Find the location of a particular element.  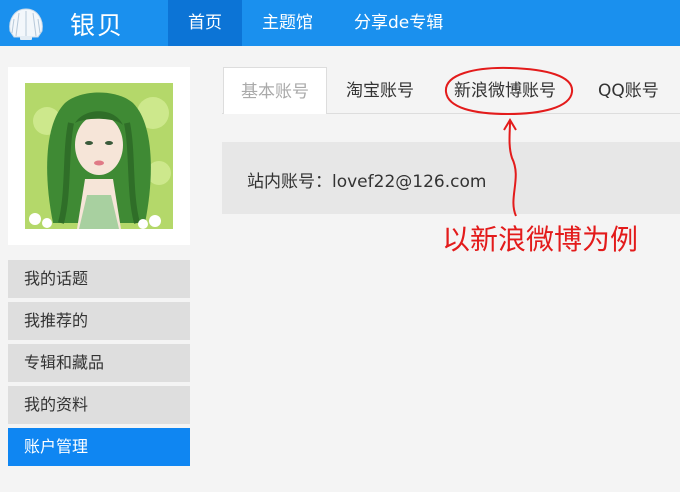

tab-qq-account: QQ账号 is located at coordinates (628, 90).